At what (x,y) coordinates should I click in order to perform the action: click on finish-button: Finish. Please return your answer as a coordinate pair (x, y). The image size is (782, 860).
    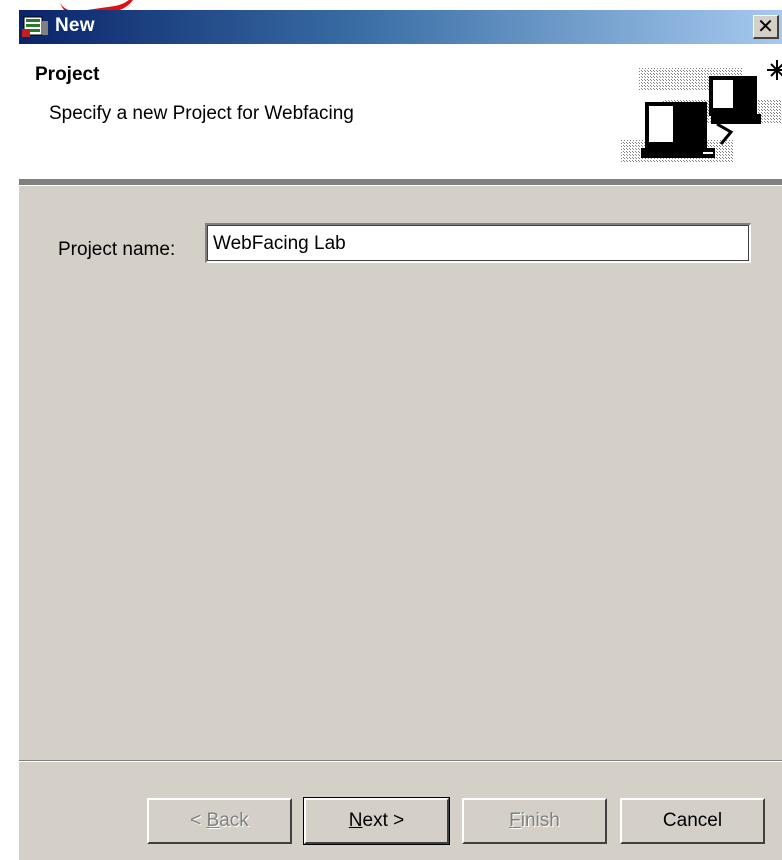
    Looking at the image, I should click on (534, 821).